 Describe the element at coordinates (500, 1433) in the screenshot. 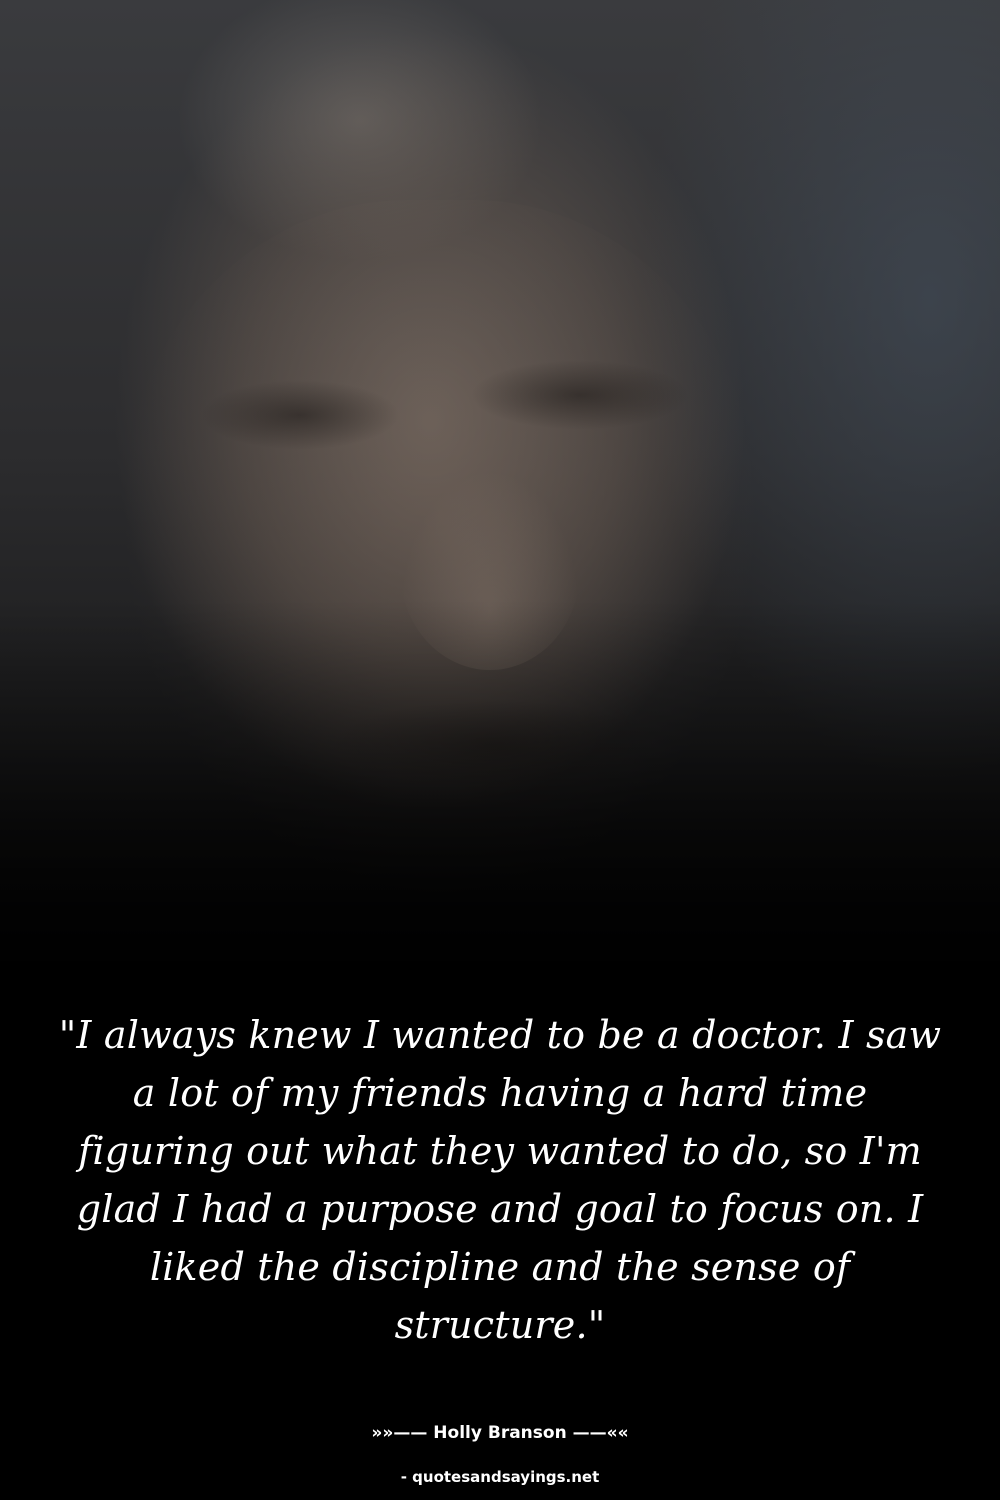

I see `quote-author: »»—— Holly Branson ——««` at that location.